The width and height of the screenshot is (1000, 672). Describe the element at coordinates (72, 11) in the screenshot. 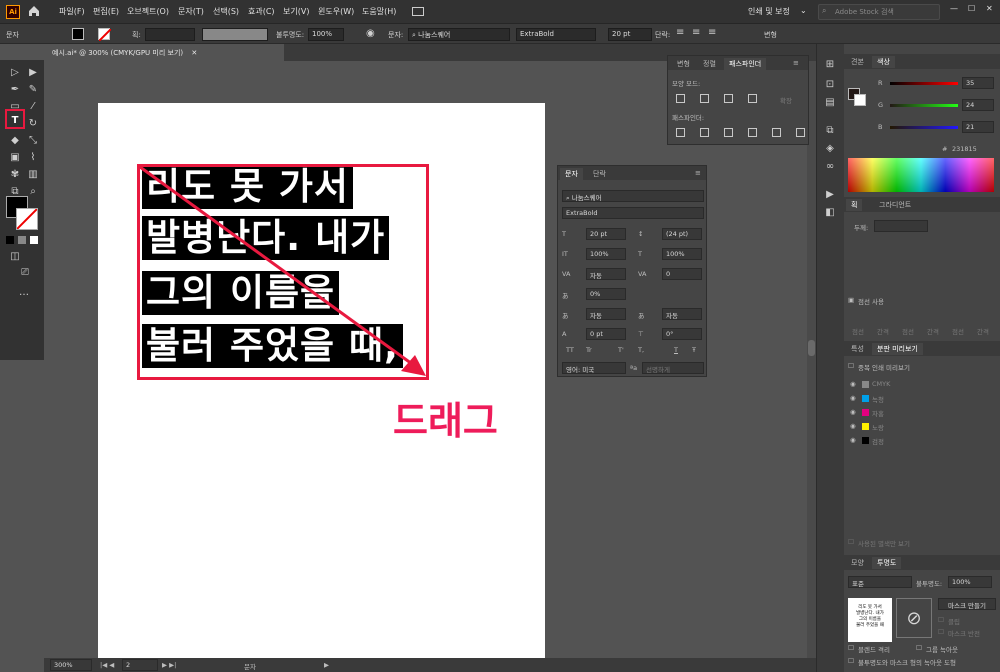

I see `menu-file: 파일(F)` at that location.